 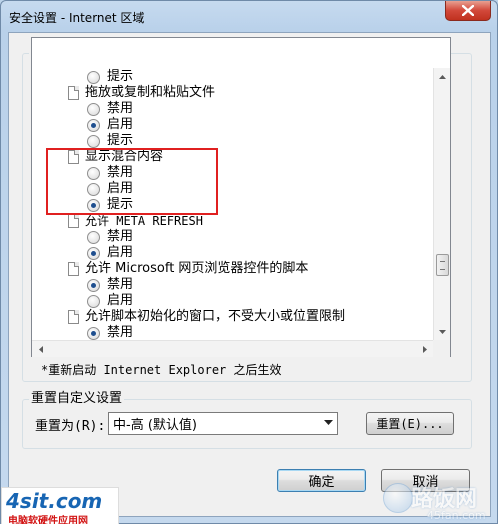 What do you see at coordinates (215, 316) in the screenshot?
I see `setting-category-label: 允许脚本初始化的窗口，不受大小或位置限制` at bounding box center [215, 316].